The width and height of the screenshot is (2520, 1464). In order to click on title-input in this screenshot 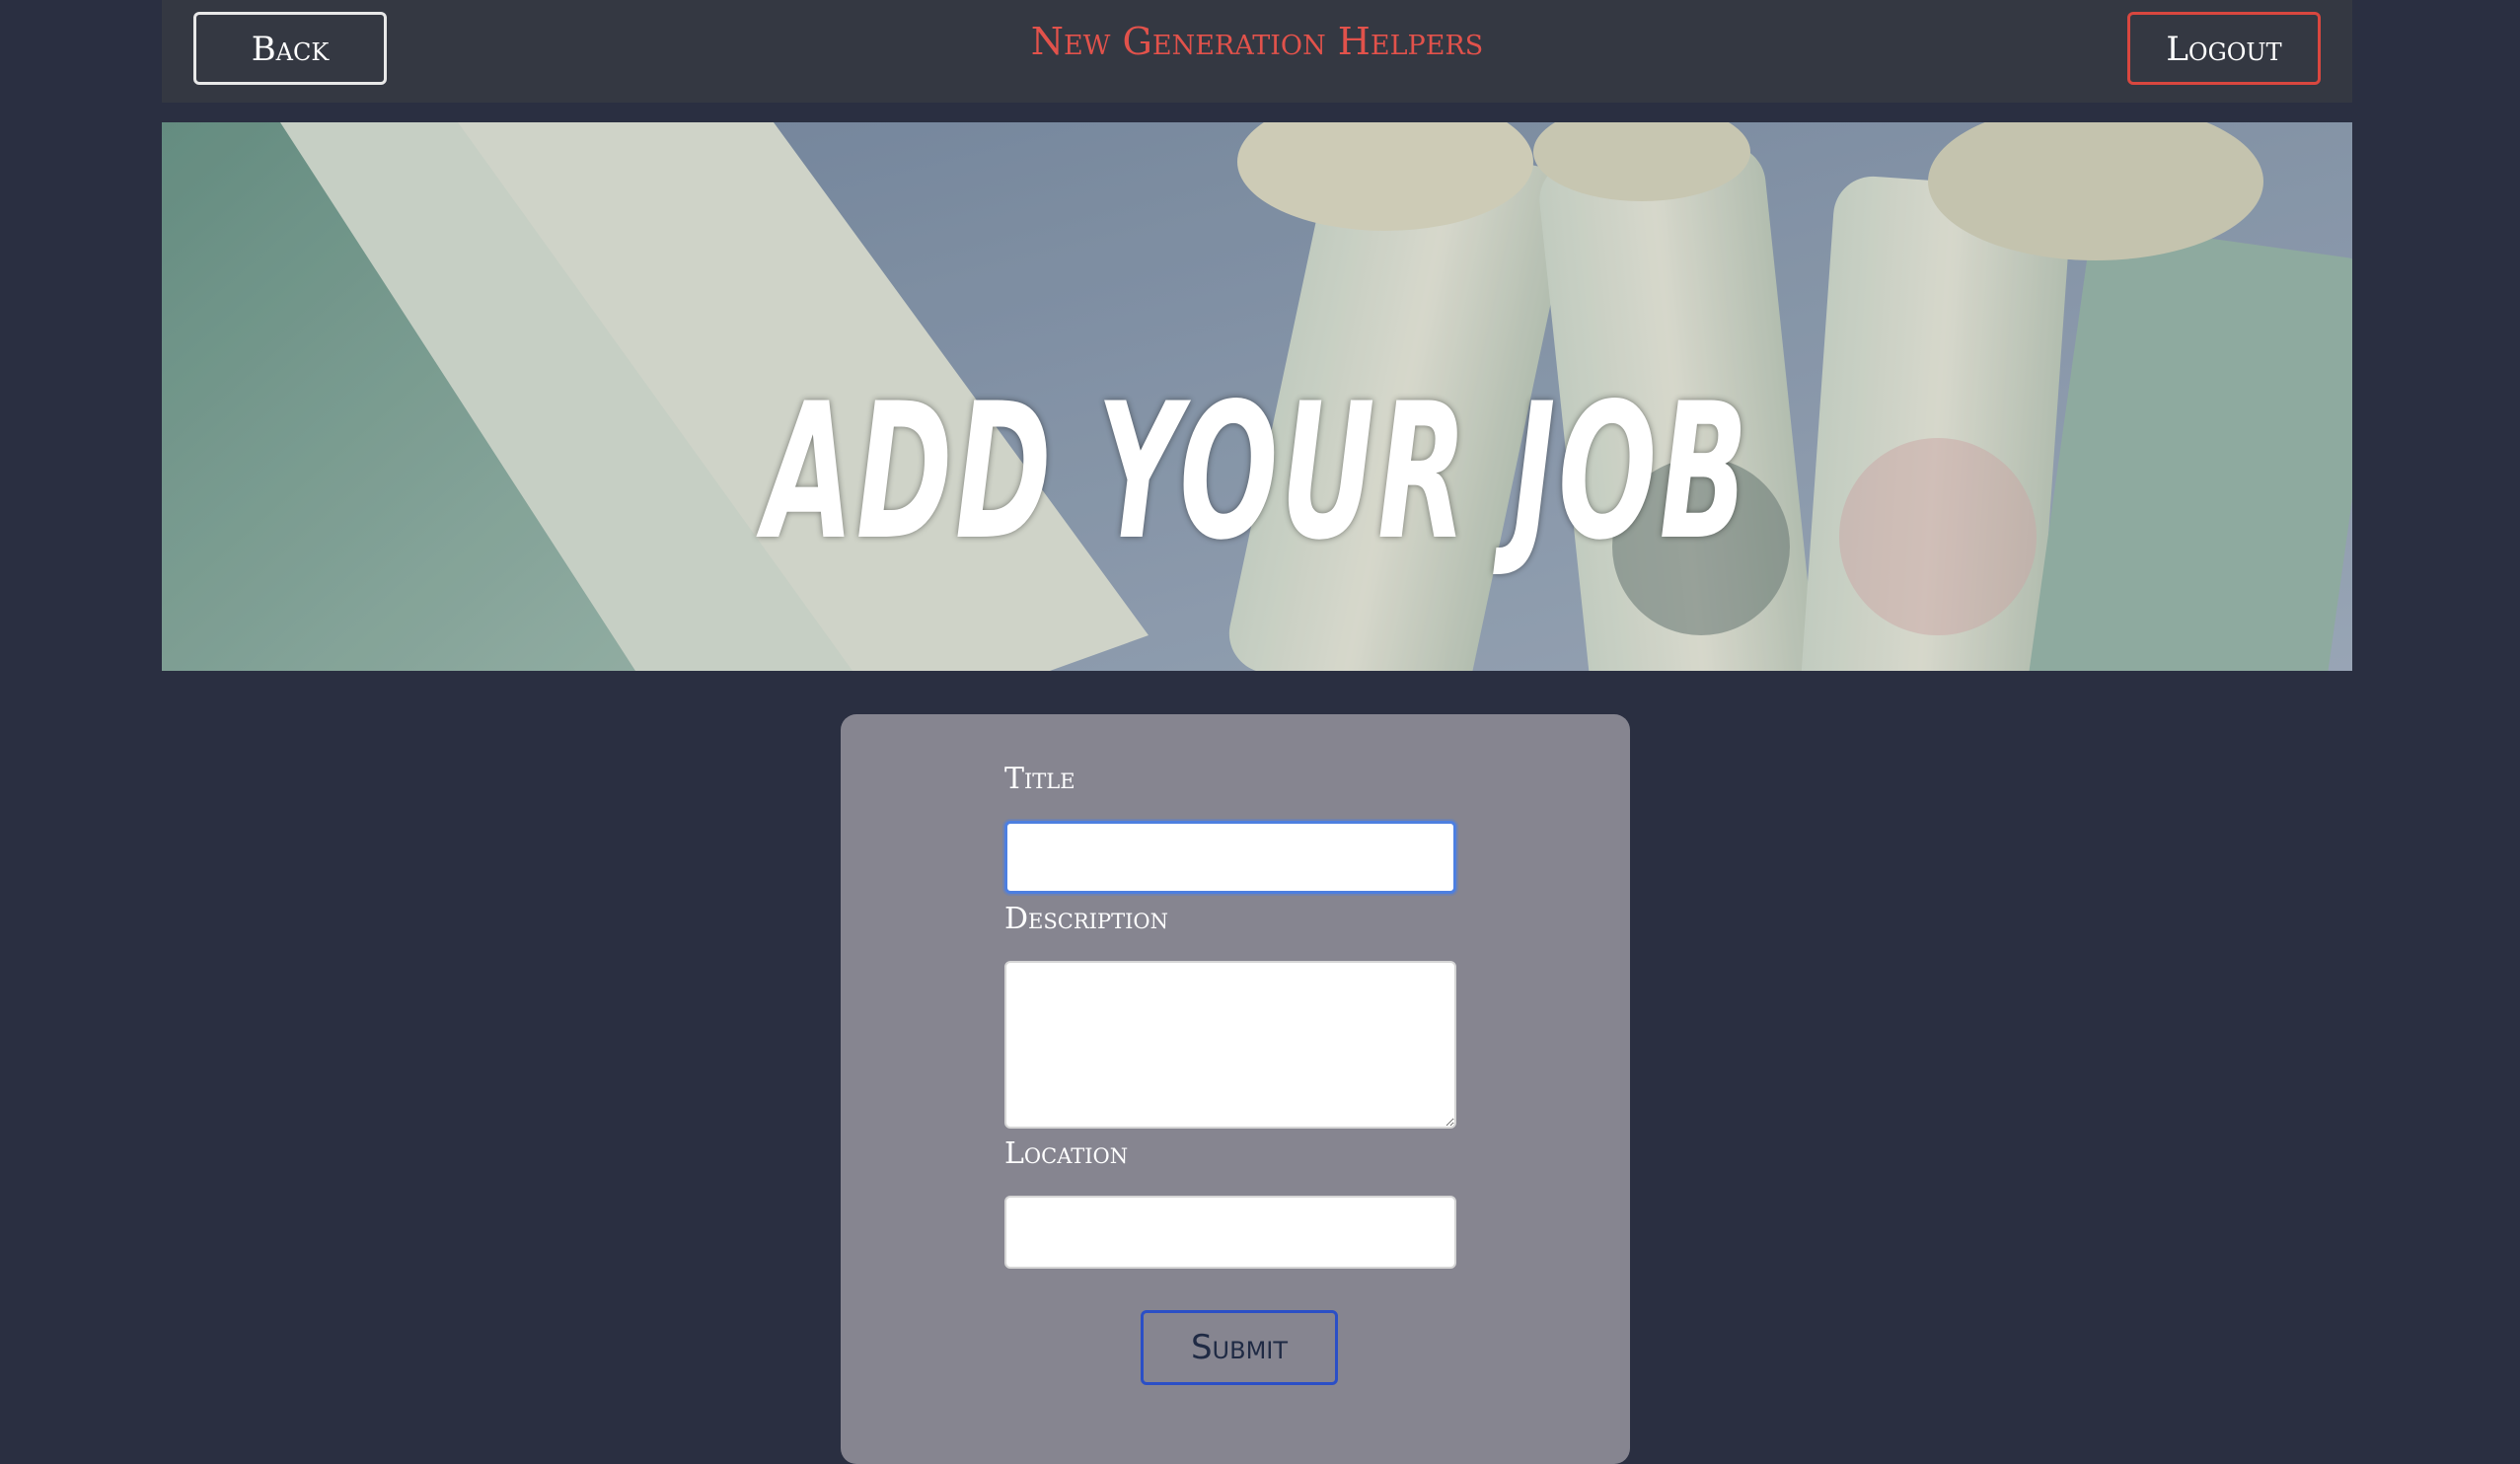, I will do `click(1230, 857)`.